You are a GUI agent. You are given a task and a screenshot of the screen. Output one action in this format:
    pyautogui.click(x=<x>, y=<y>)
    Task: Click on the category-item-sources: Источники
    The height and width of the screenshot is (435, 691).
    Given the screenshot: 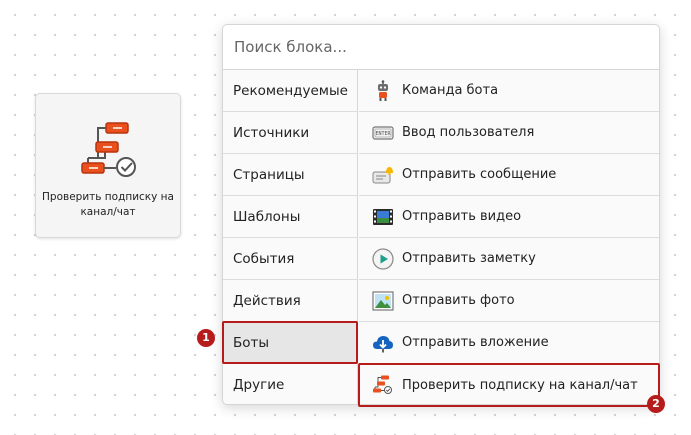 What is the action you would take?
    pyautogui.click(x=290, y=133)
    